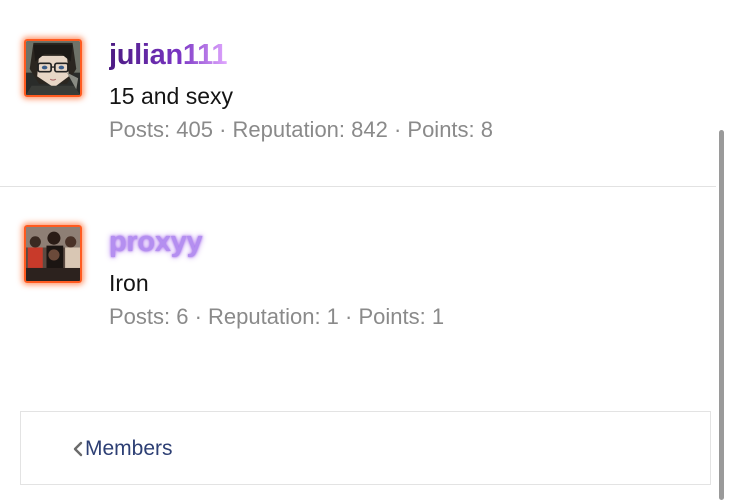 This screenshot has height=500, width=731. I want to click on user-title: 15 and sexy, so click(171, 96).